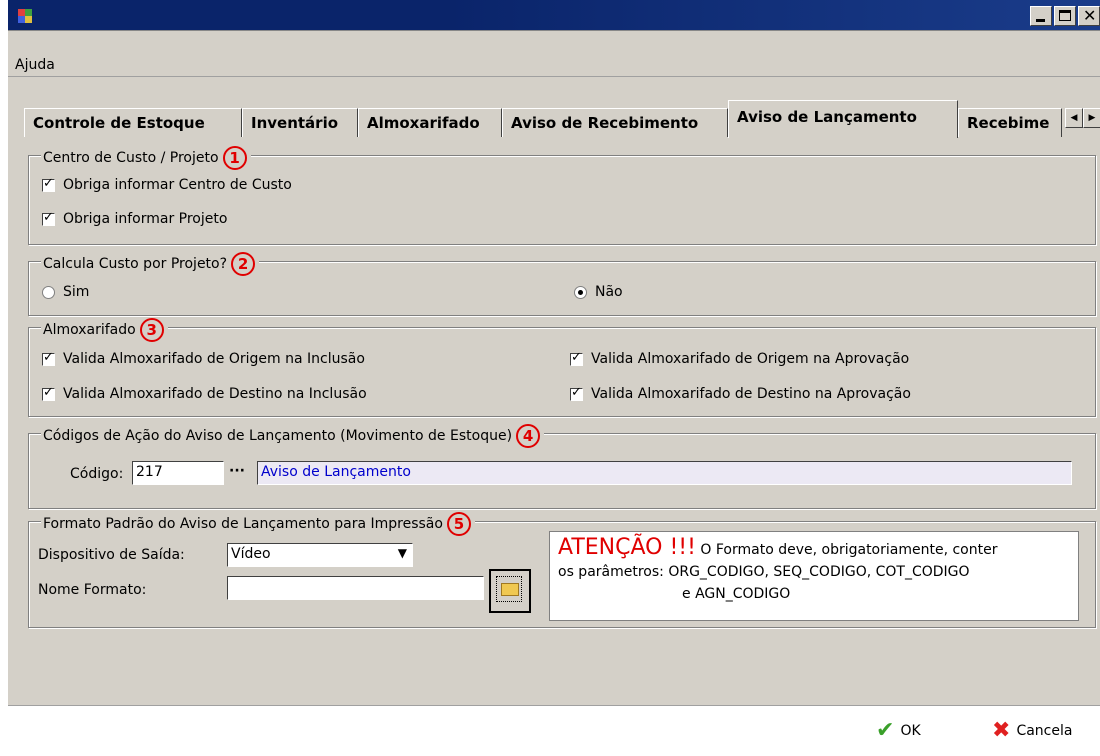 Image resolution: width=1100 pixels, height=756 pixels. Describe the element at coordinates (1044, 731) in the screenshot. I see `cancel-label: Cancela` at that location.